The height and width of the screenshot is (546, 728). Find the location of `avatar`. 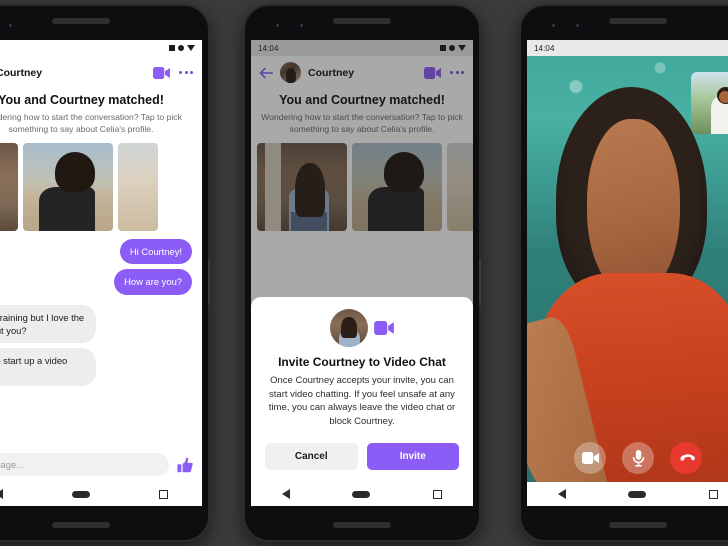

avatar is located at coordinates (349, 327).